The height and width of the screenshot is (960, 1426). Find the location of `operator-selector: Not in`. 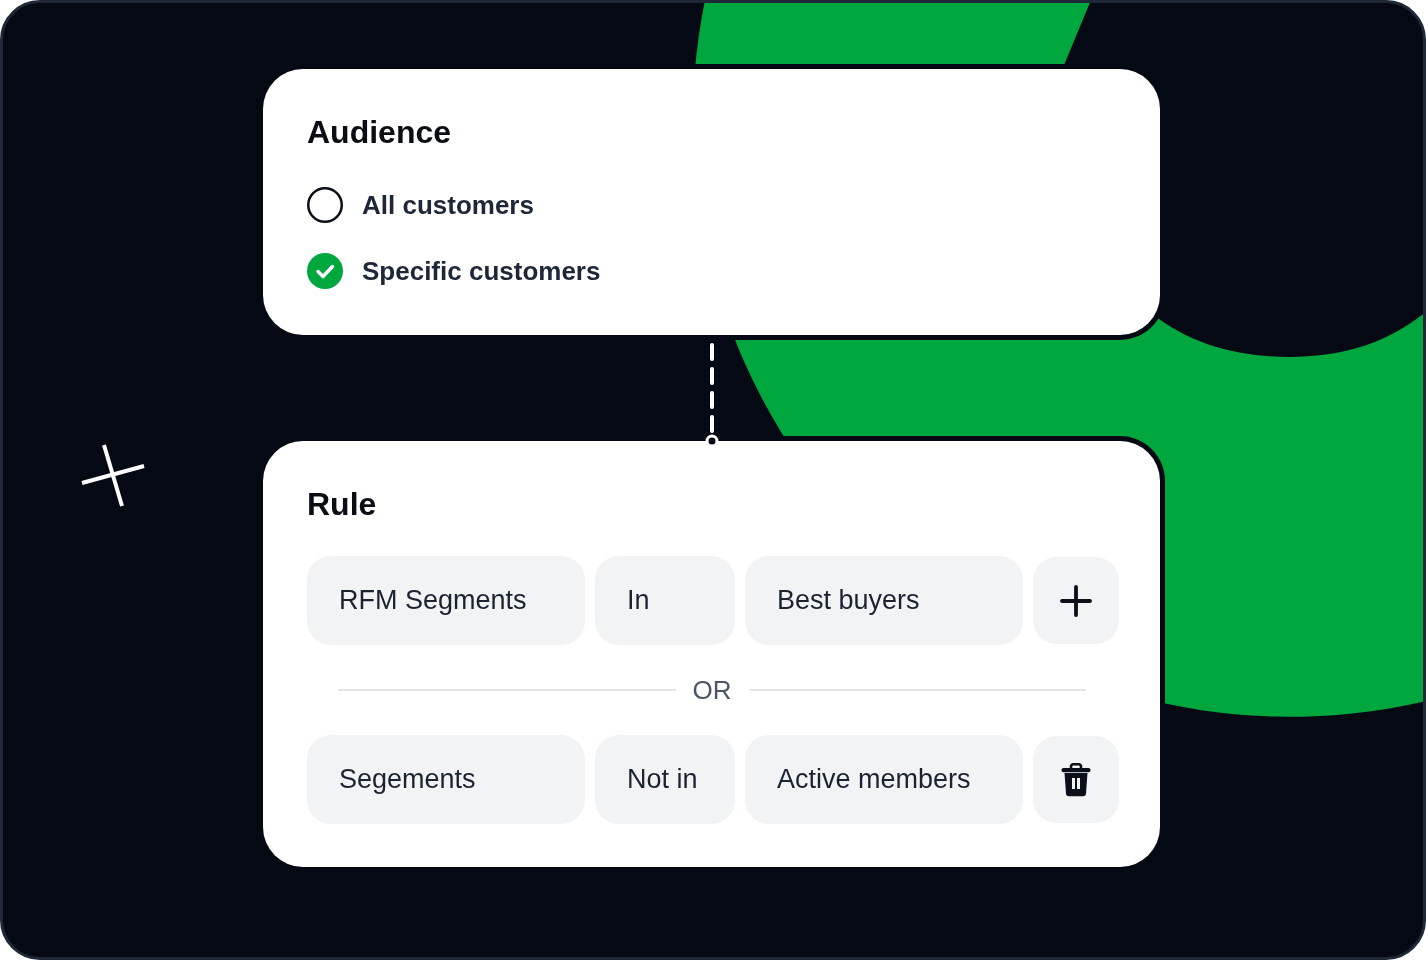

operator-selector: Not in is located at coordinates (665, 779).